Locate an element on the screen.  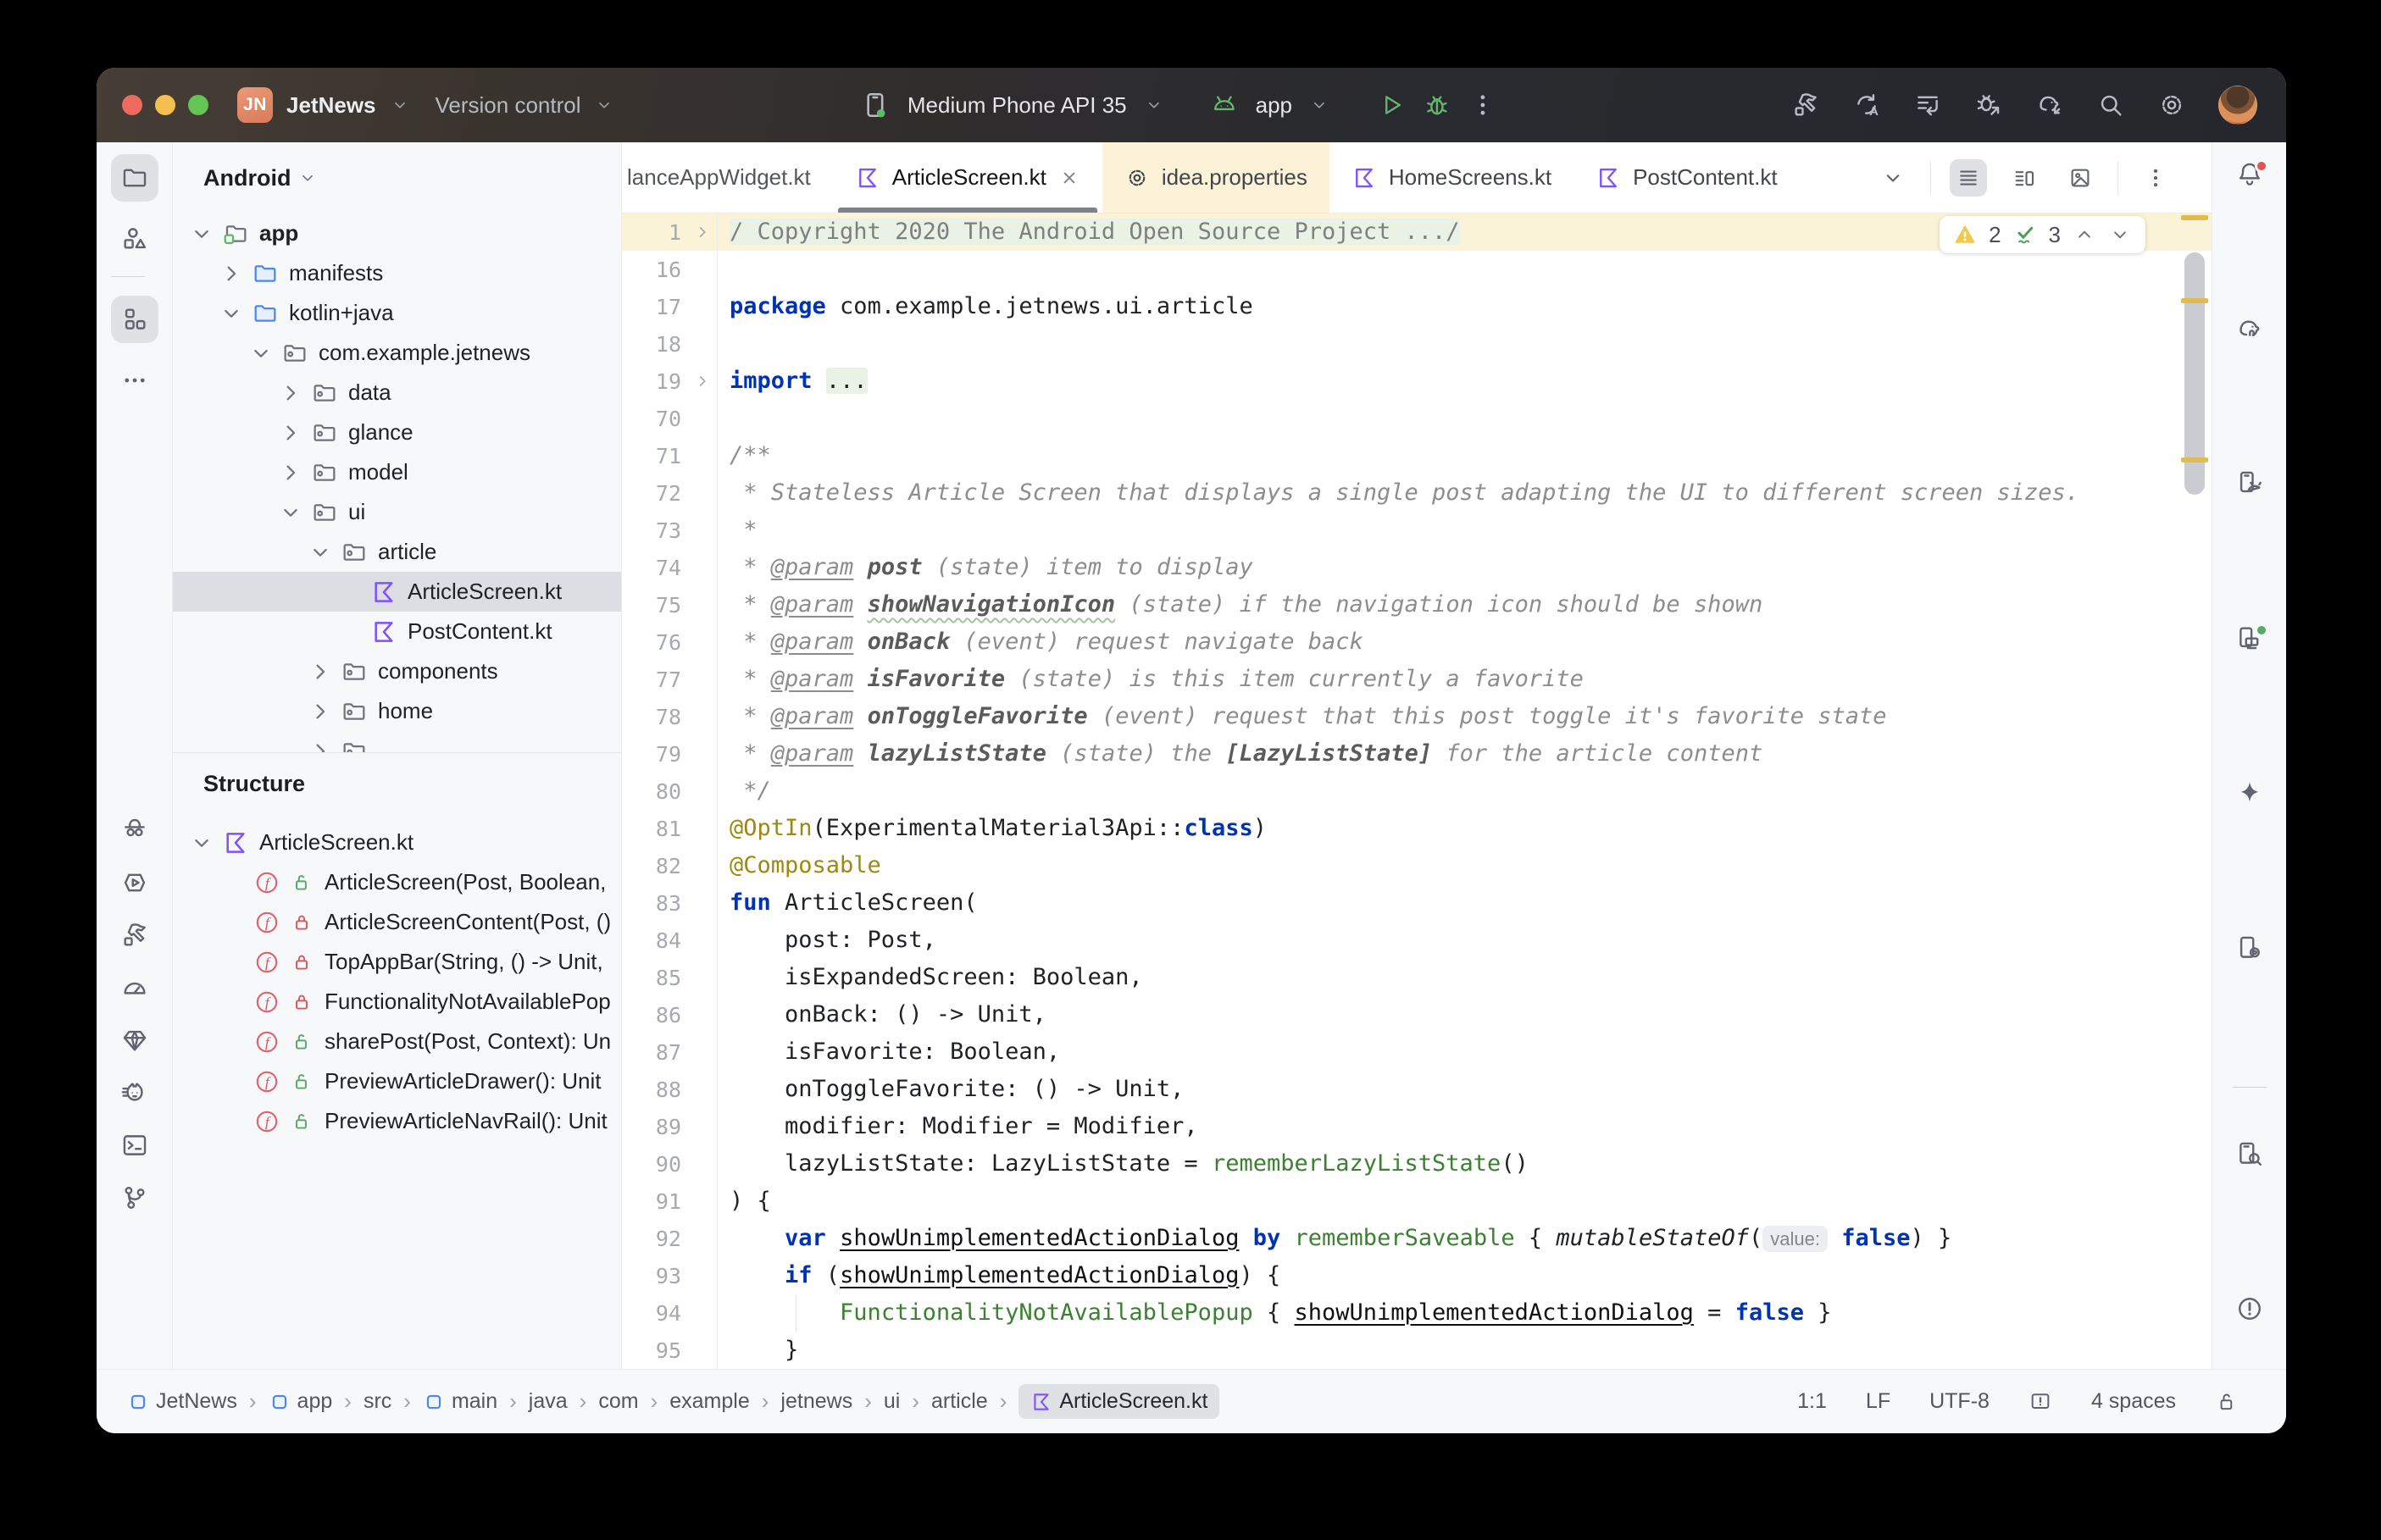
inspection-balloon-icon is located at coordinates (2041, 1402).